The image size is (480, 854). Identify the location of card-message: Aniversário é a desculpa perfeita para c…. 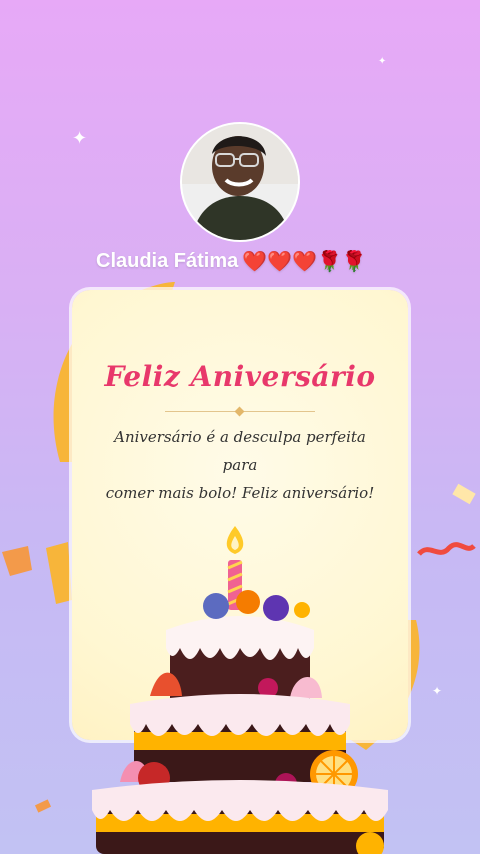
(240, 465).